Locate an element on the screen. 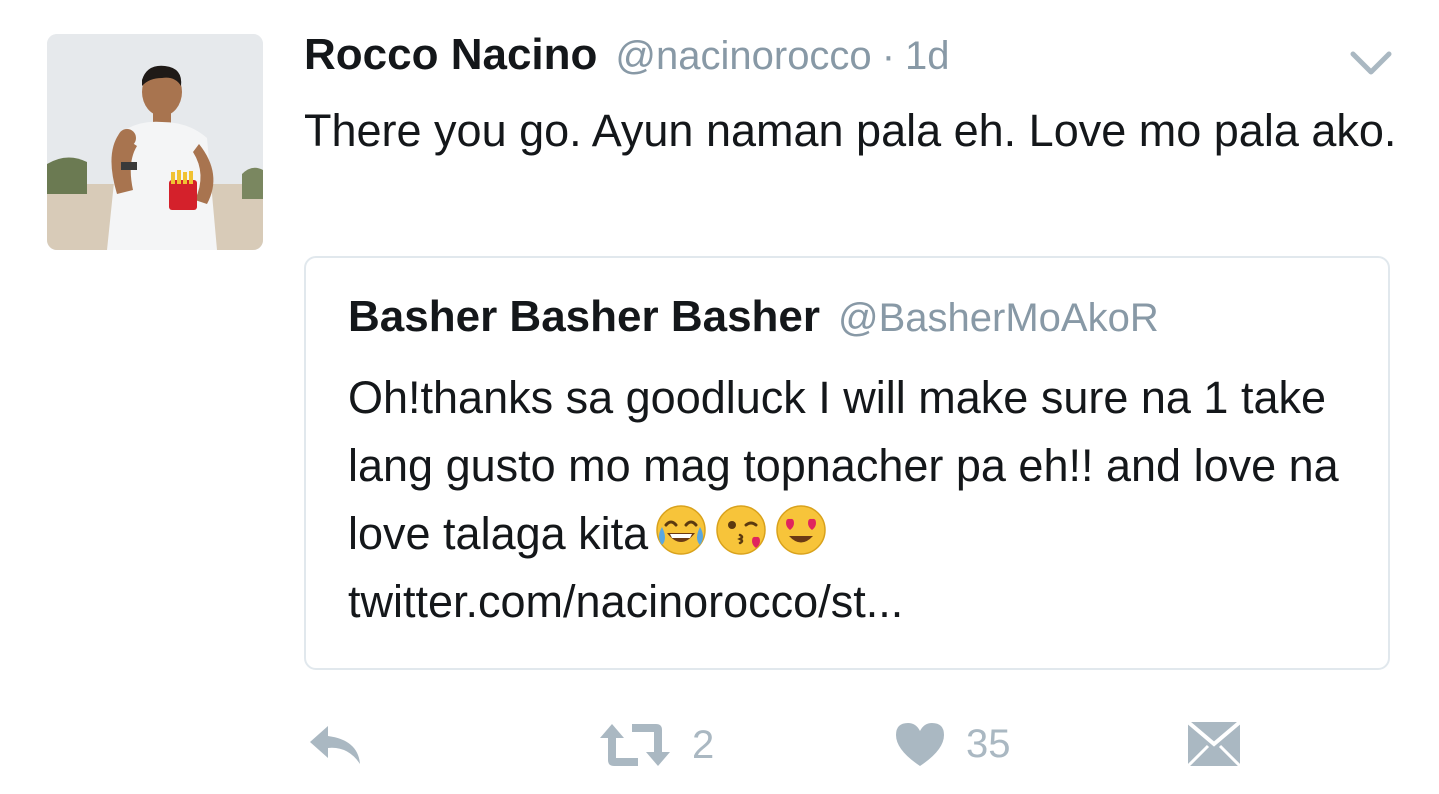 The width and height of the screenshot is (1439, 794). chevron-down-icon is located at coordinates (1371, 62).